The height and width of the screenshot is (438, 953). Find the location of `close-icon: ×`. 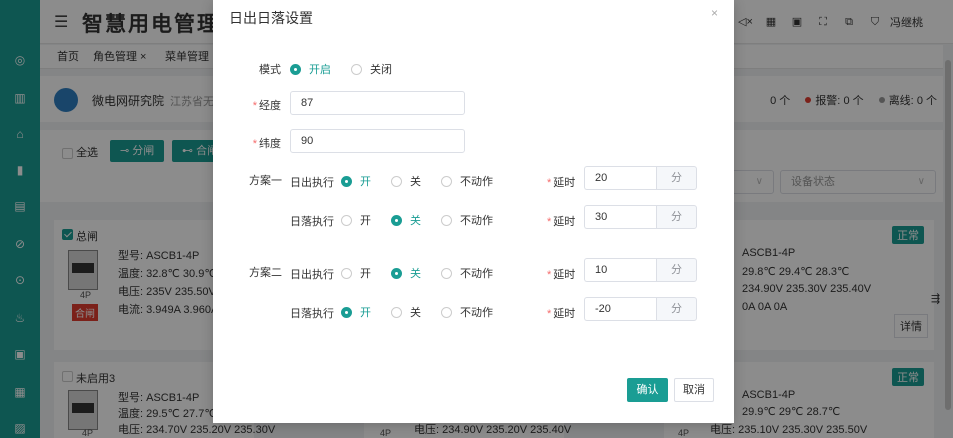

close-icon: × is located at coordinates (714, 13).